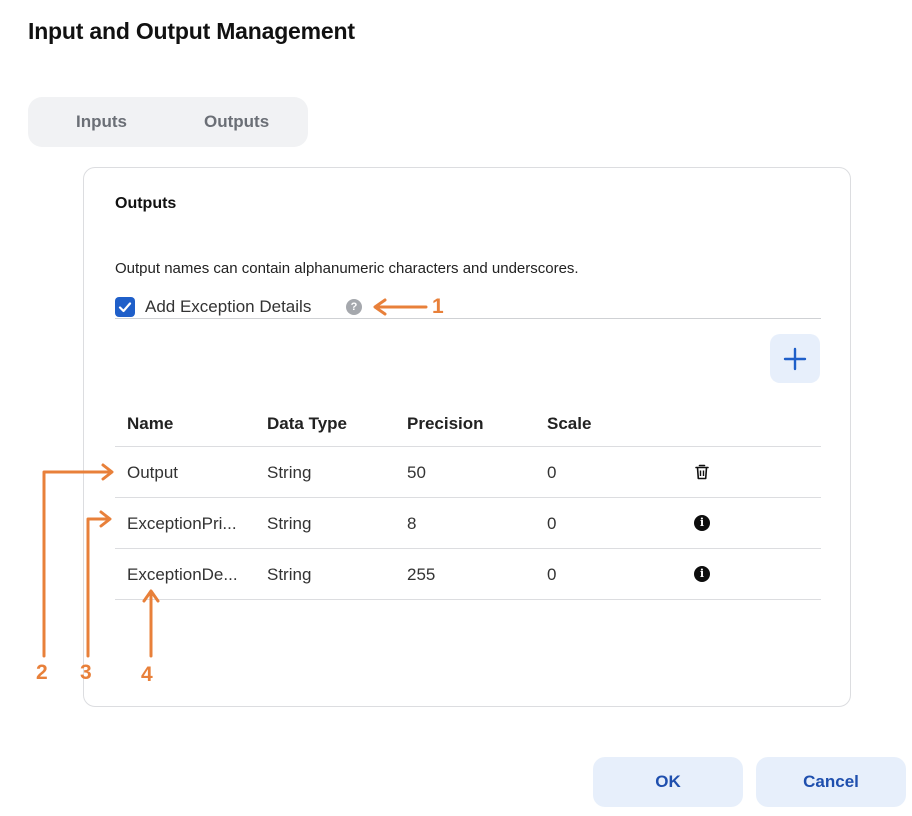  I want to click on callout-label-1: 1, so click(438, 306).